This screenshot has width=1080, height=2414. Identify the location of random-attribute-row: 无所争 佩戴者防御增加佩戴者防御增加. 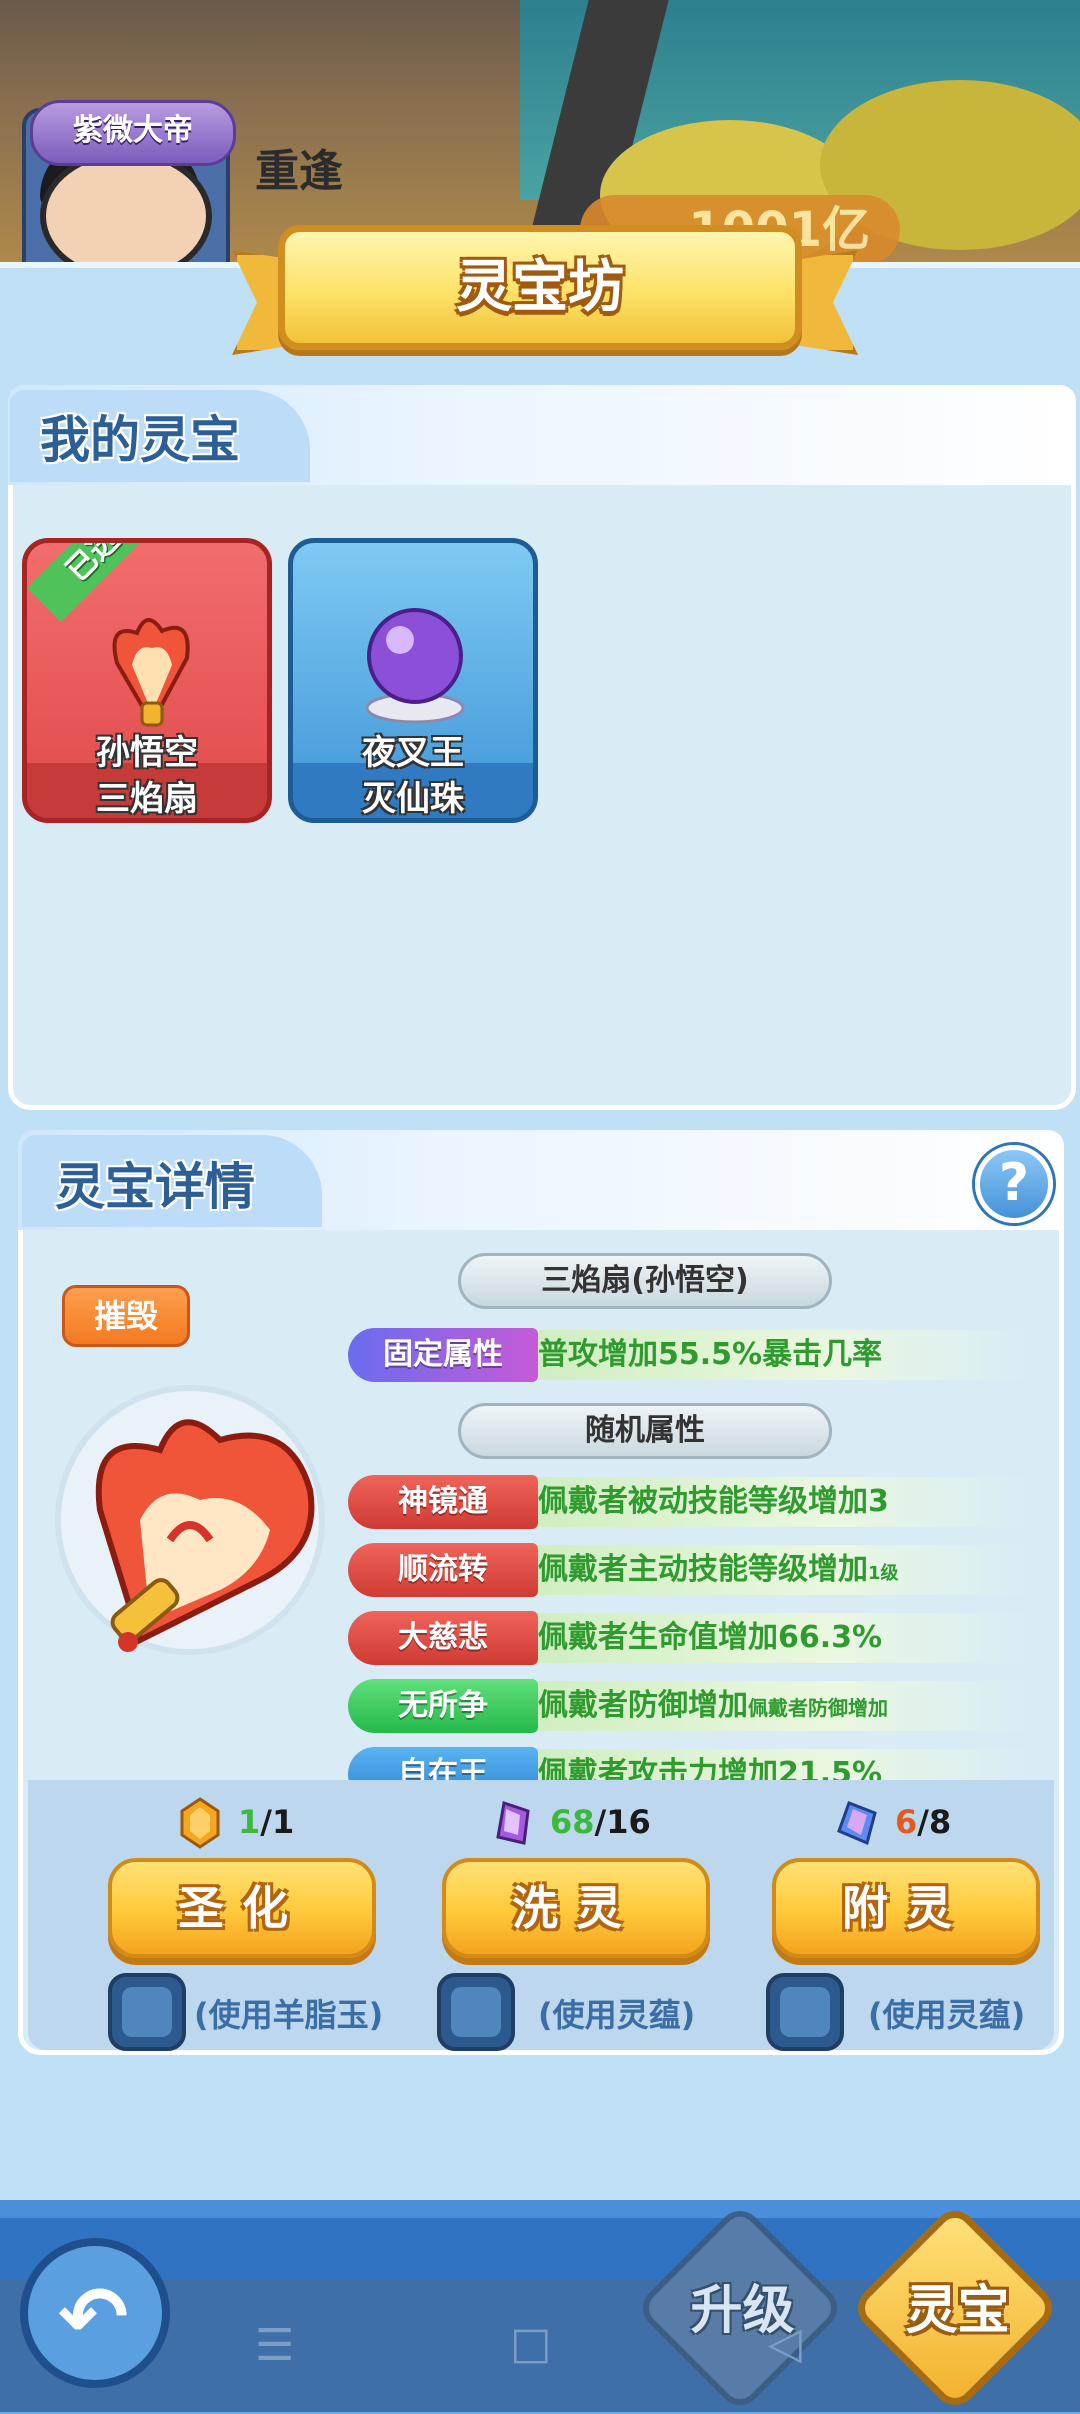
(698, 1706).